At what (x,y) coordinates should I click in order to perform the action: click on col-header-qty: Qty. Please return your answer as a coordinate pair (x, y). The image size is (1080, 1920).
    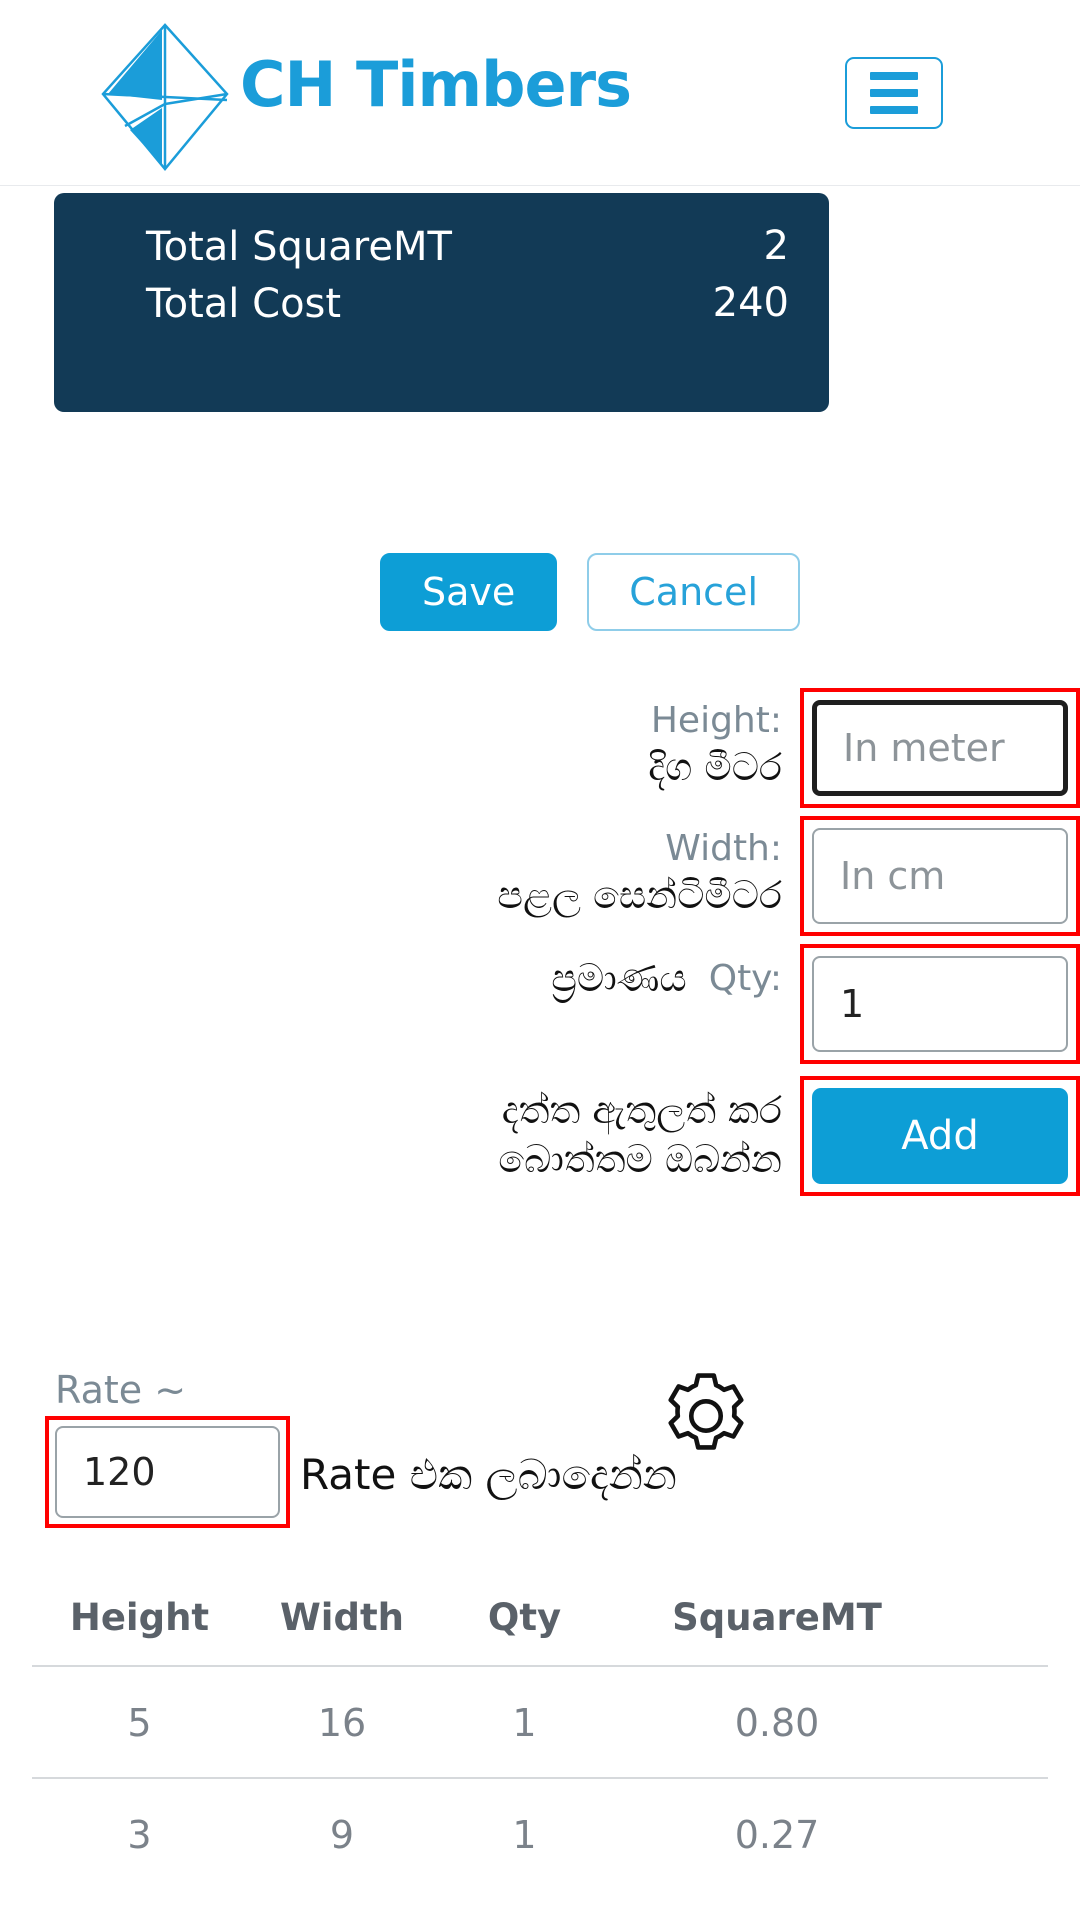
    Looking at the image, I should click on (524, 1617).